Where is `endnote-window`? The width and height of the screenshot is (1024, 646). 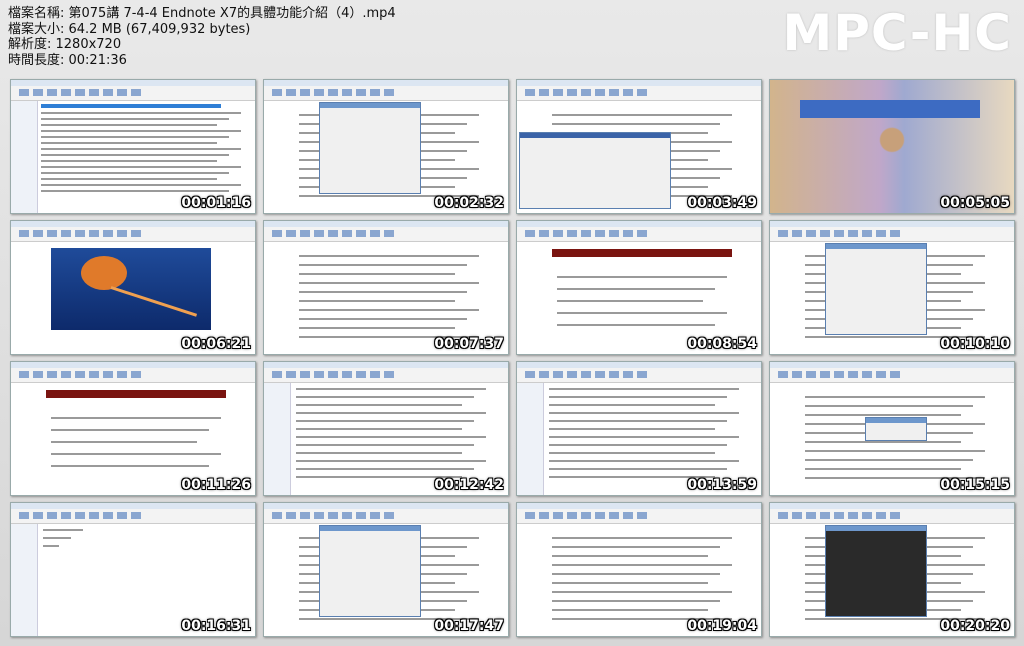
endnote-window is located at coordinates (595, 170).